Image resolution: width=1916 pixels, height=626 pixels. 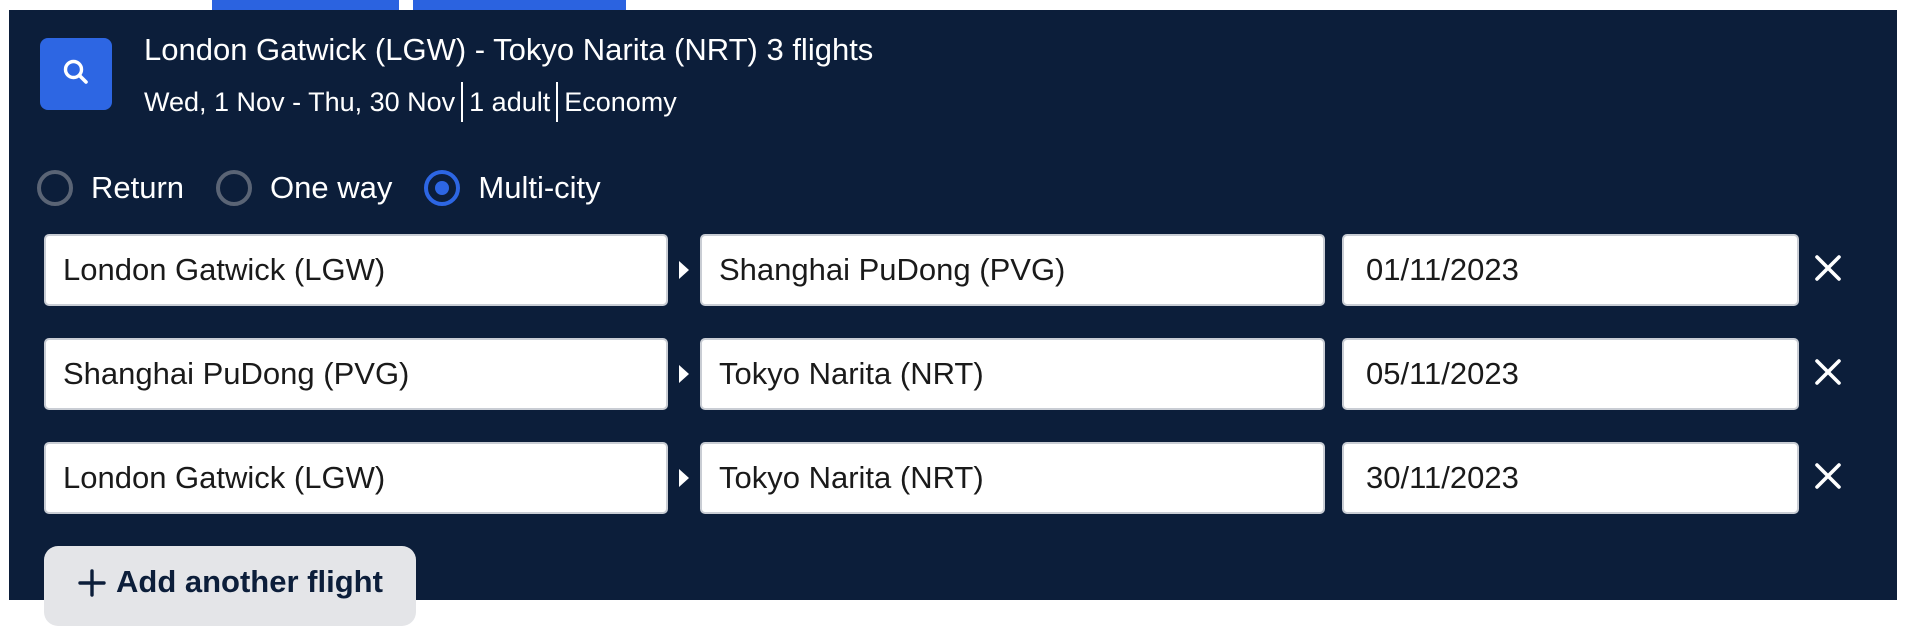 I want to click on trip-type-label: One way, so click(x=331, y=187).